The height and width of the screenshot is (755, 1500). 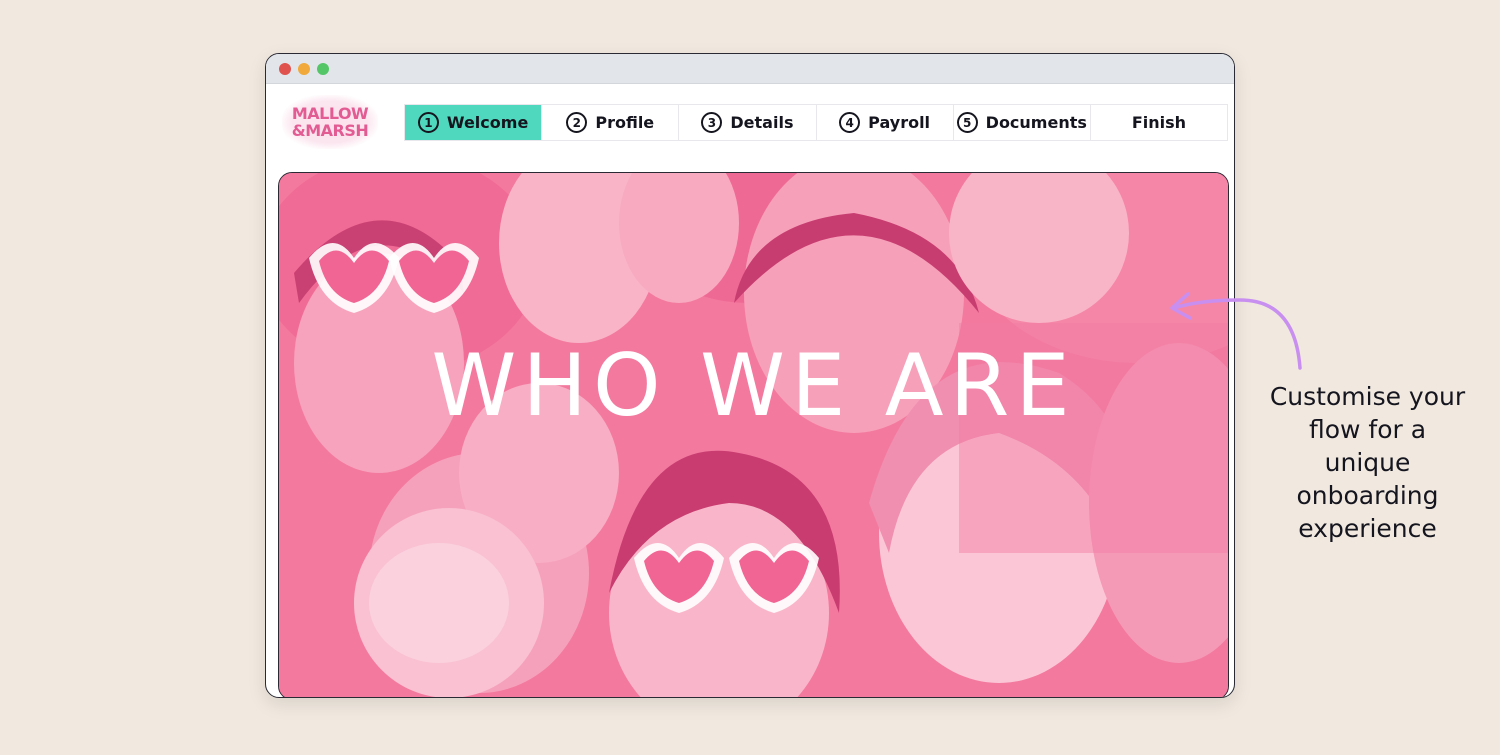 I want to click on step-profile: 2 Profile, so click(x=611, y=122).